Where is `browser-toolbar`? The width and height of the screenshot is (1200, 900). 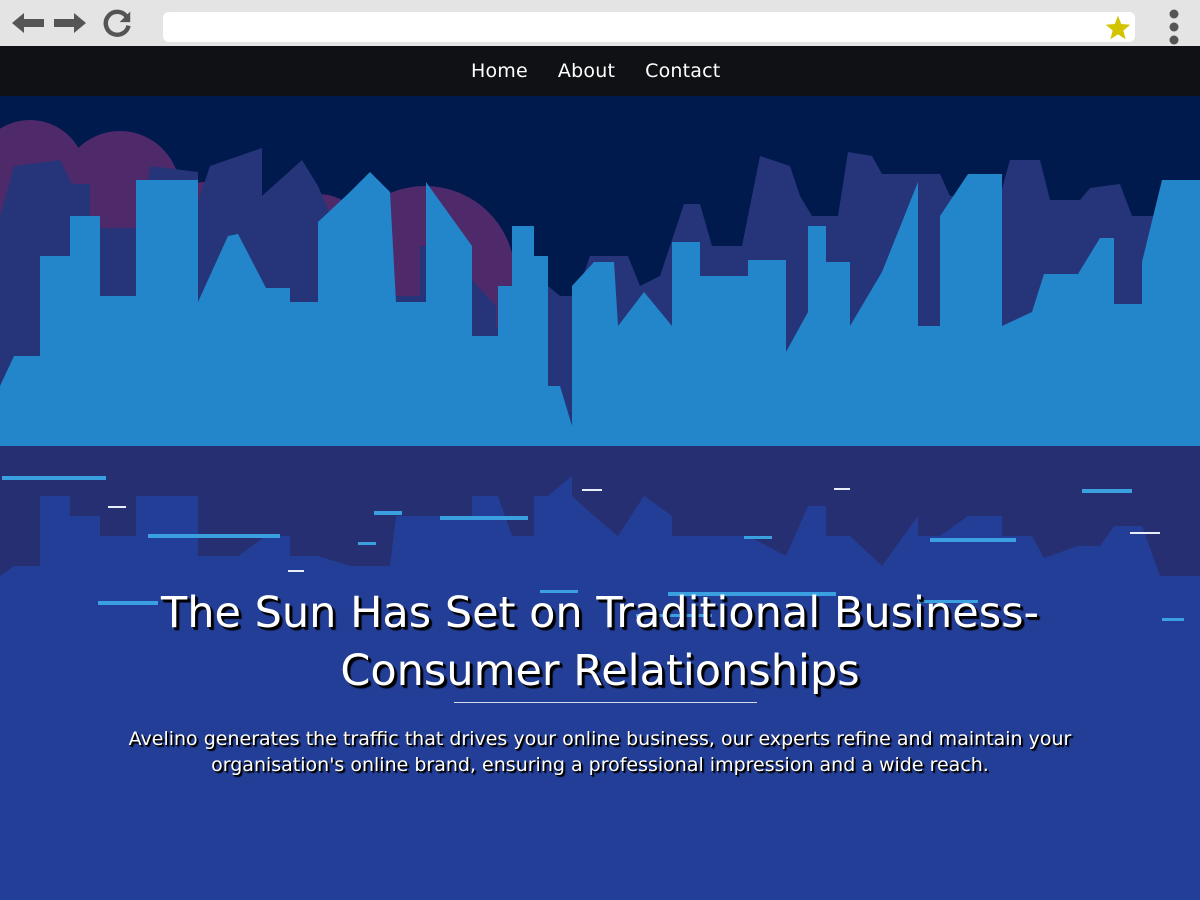 browser-toolbar is located at coordinates (600, 23).